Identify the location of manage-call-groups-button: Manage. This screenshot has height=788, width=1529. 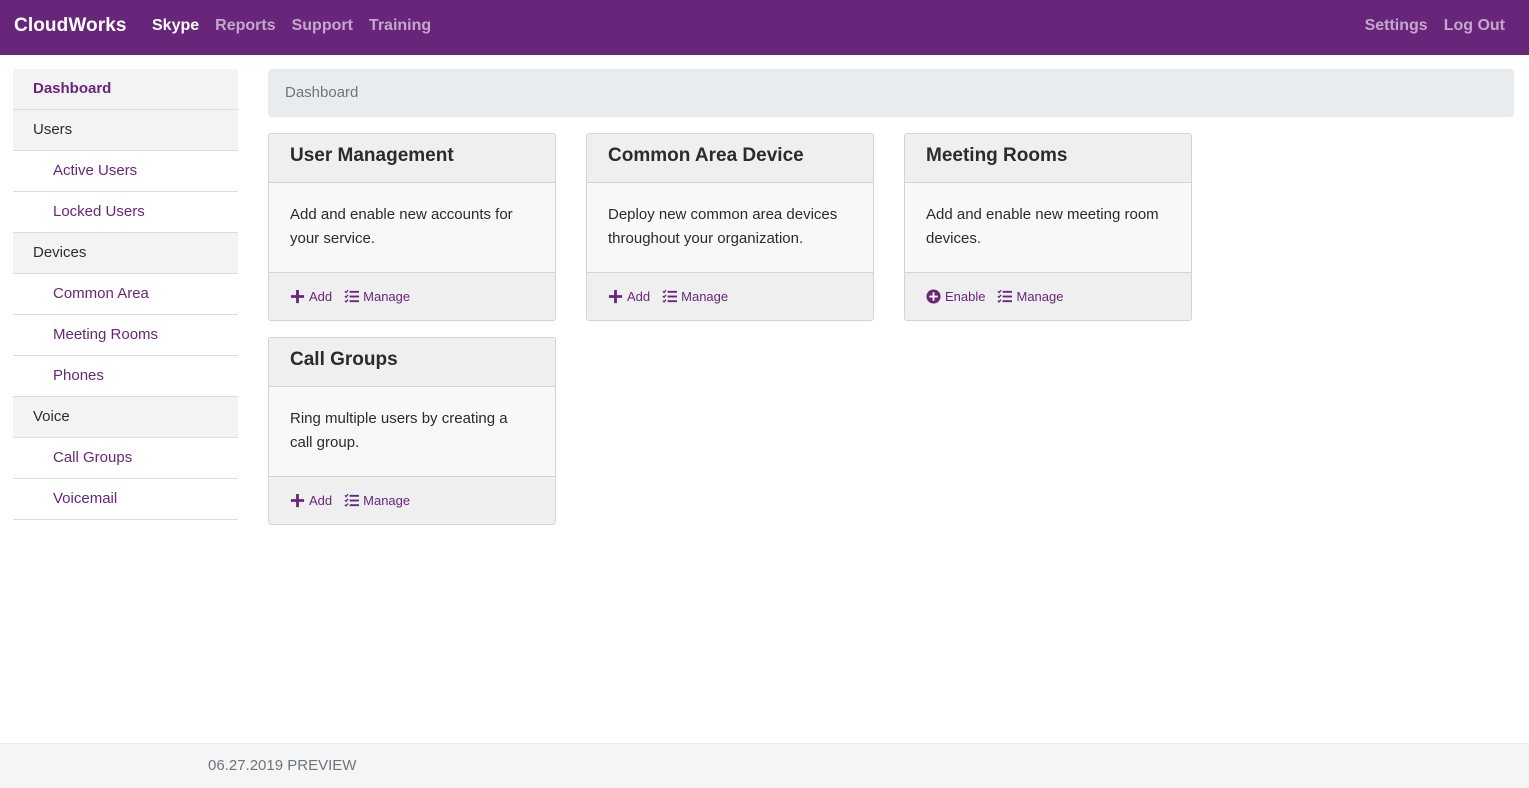
(377, 500).